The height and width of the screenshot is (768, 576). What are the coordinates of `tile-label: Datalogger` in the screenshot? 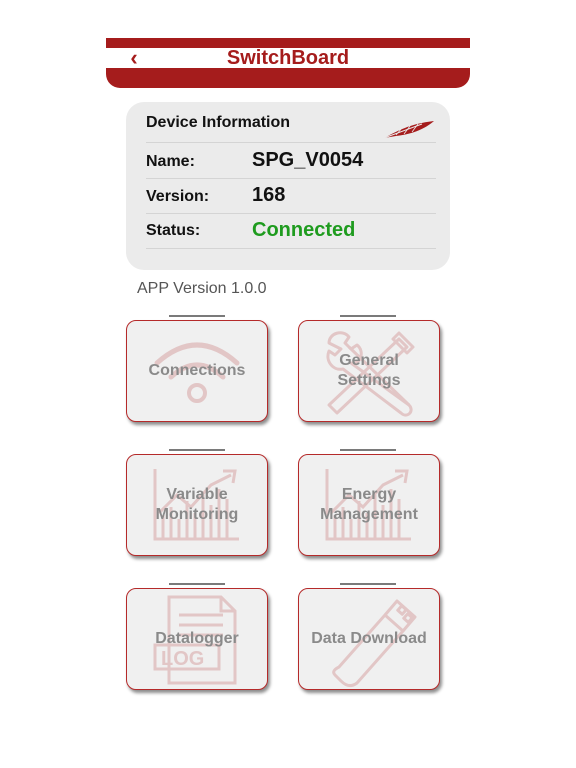 It's located at (197, 638).